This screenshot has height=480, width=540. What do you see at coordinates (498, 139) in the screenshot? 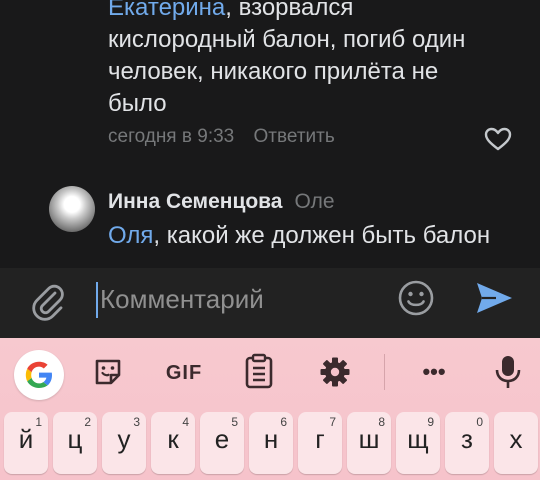
I see `heart-icon` at bounding box center [498, 139].